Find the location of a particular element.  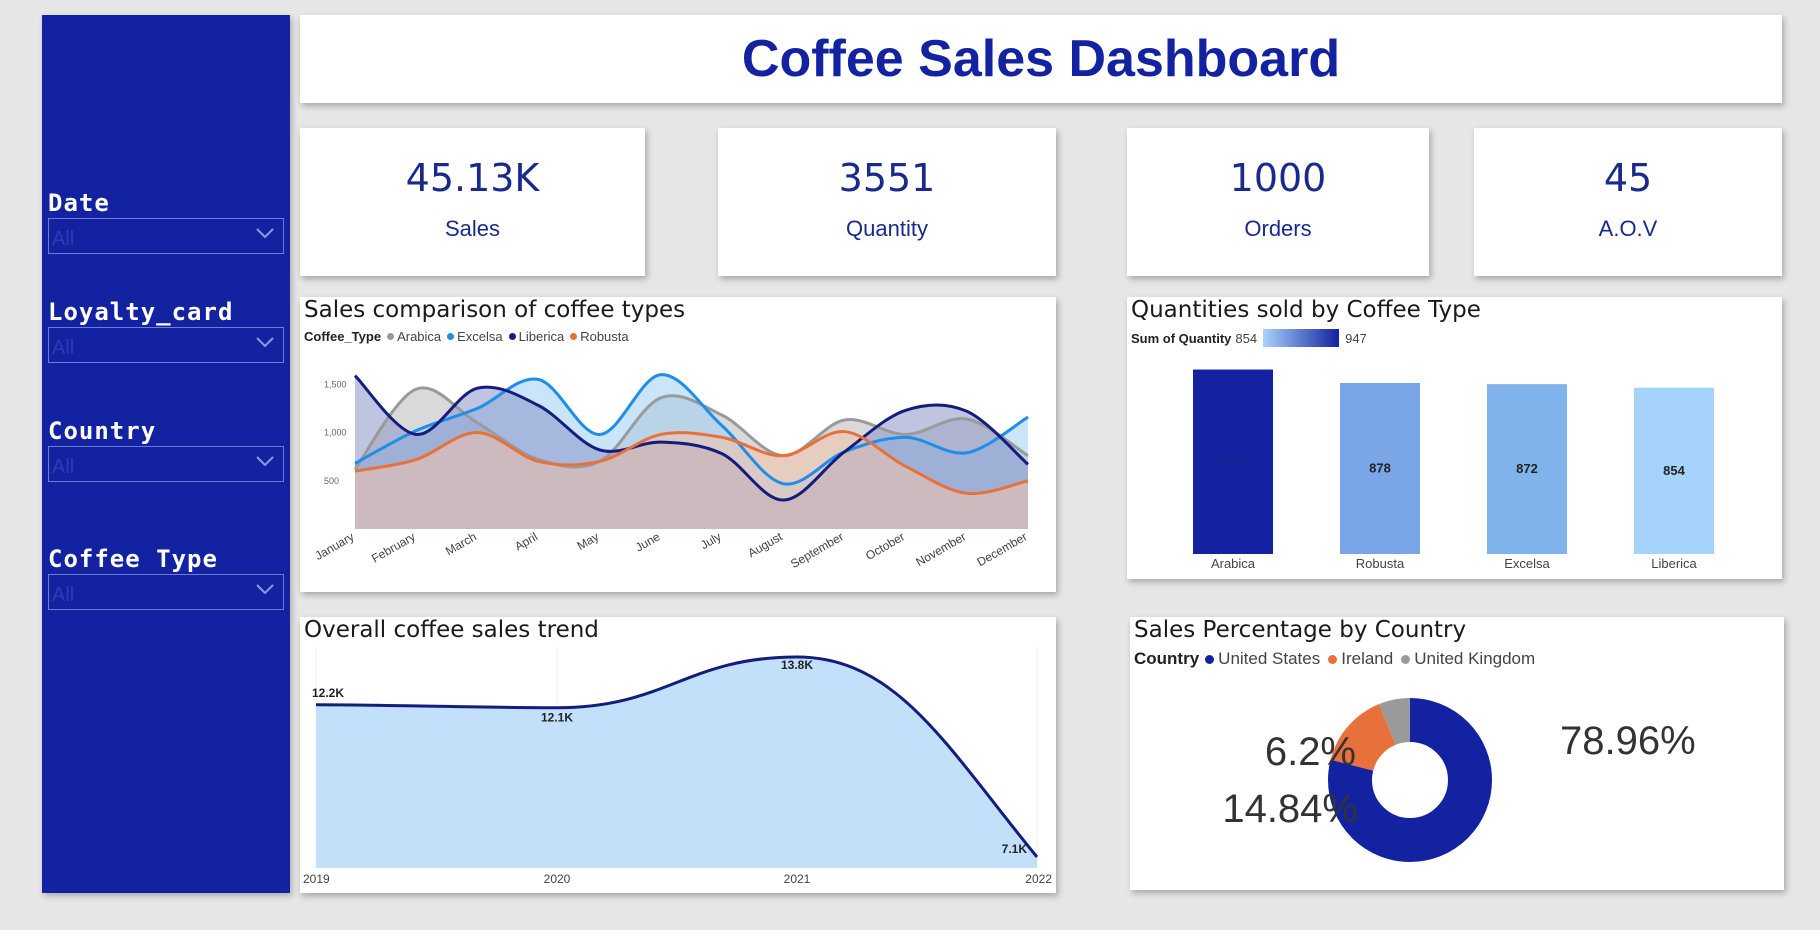

x-tick-label: October is located at coordinates (885, 545).